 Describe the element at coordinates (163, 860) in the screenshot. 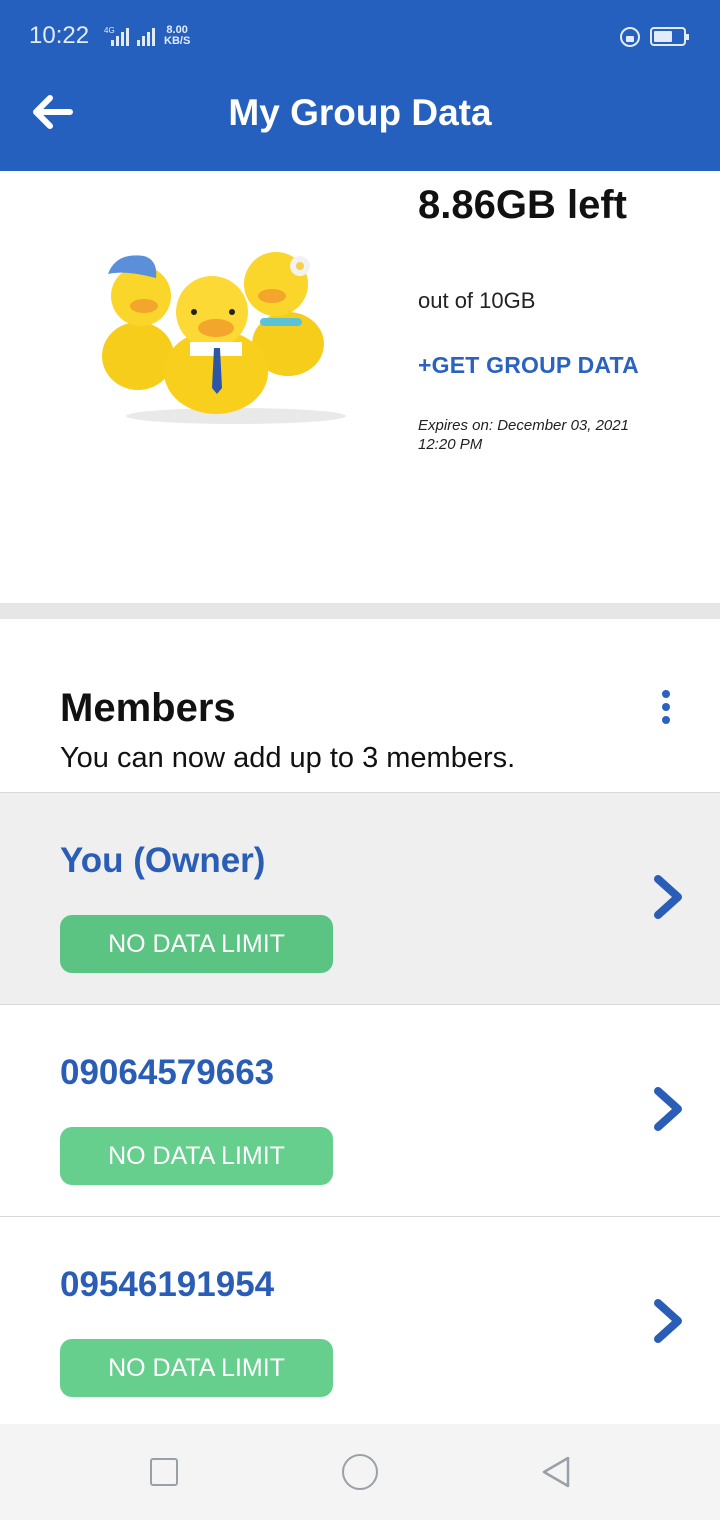

I see `member-name: You (Owner)` at that location.